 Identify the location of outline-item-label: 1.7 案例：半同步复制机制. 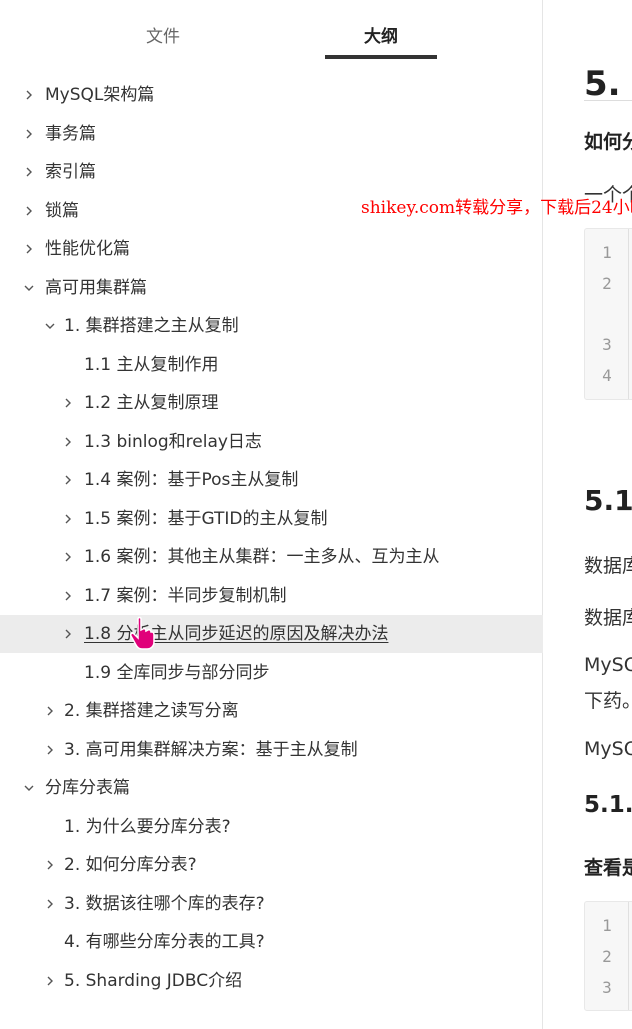
(185, 596).